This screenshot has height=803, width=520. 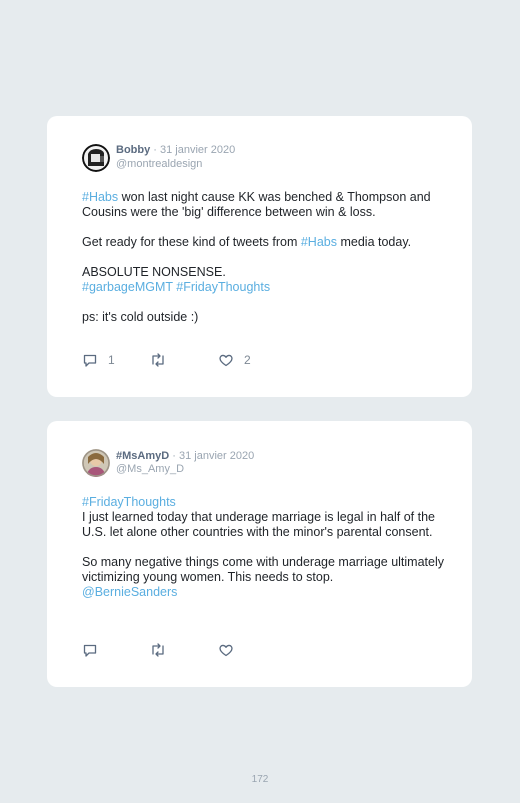 What do you see at coordinates (111, 360) in the screenshot?
I see `reply-count: 1` at bounding box center [111, 360].